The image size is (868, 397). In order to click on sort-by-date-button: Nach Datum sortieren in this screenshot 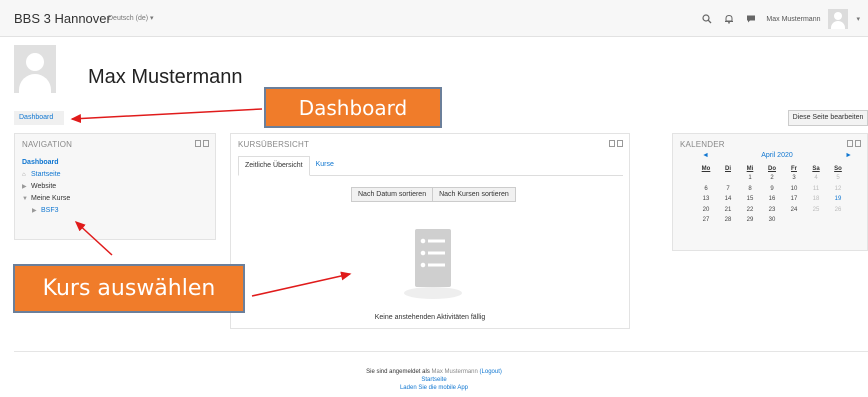, I will do `click(392, 194)`.